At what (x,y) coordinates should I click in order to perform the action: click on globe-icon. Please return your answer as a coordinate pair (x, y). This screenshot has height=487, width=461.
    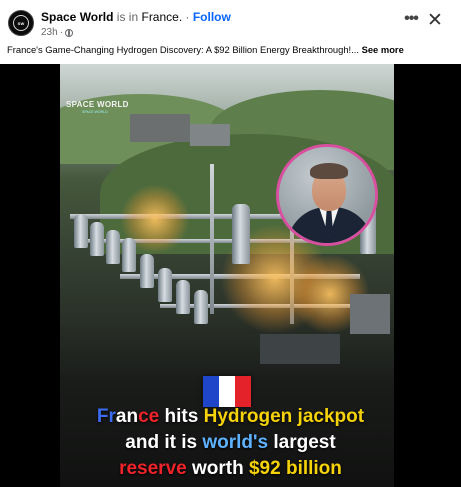
    Looking at the image, I should click on (69, 32).